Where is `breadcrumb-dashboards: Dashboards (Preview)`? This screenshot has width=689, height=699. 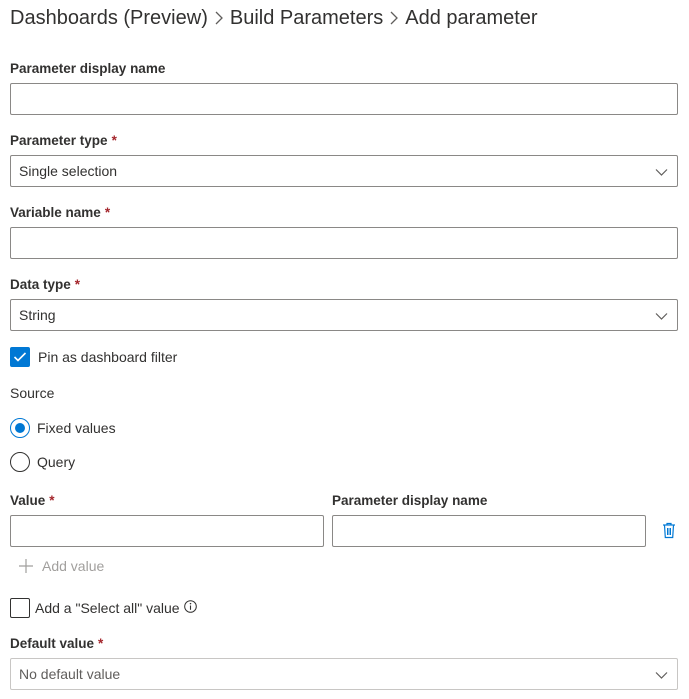 breadcrumb-dashboards: Dashboards (Preview) is located at coordinates (109, 18).